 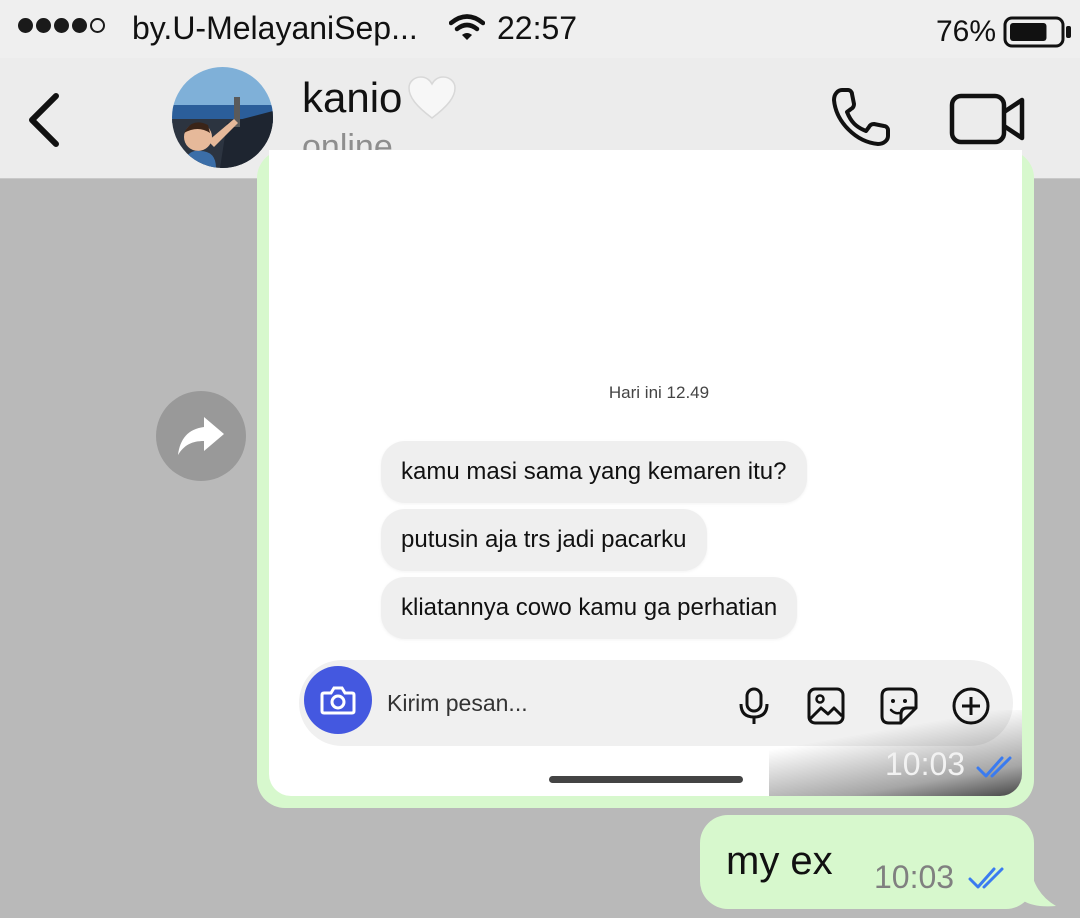 I want to click on home-indicator, so click(x=646, y=779).